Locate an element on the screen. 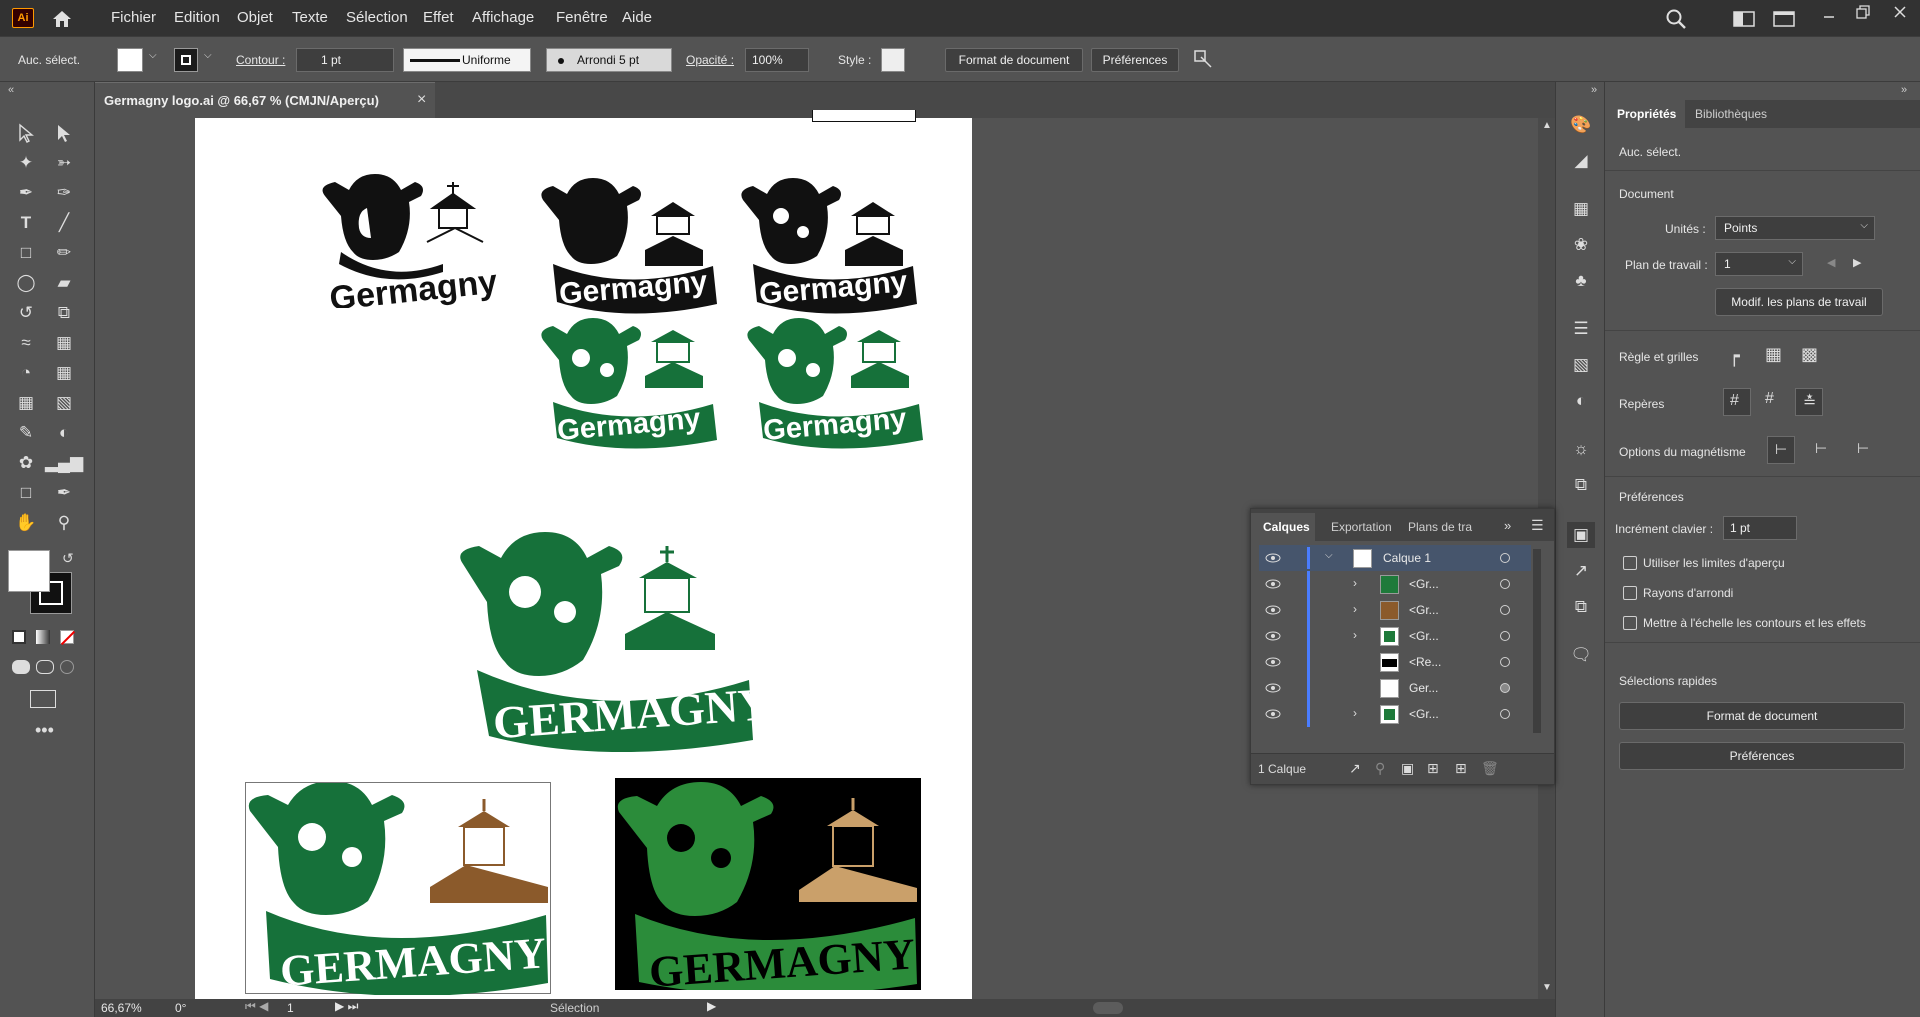 The image size is (1920, 1017). gradient-panel-icon: ▧ is located at coordinates (1581, 365).